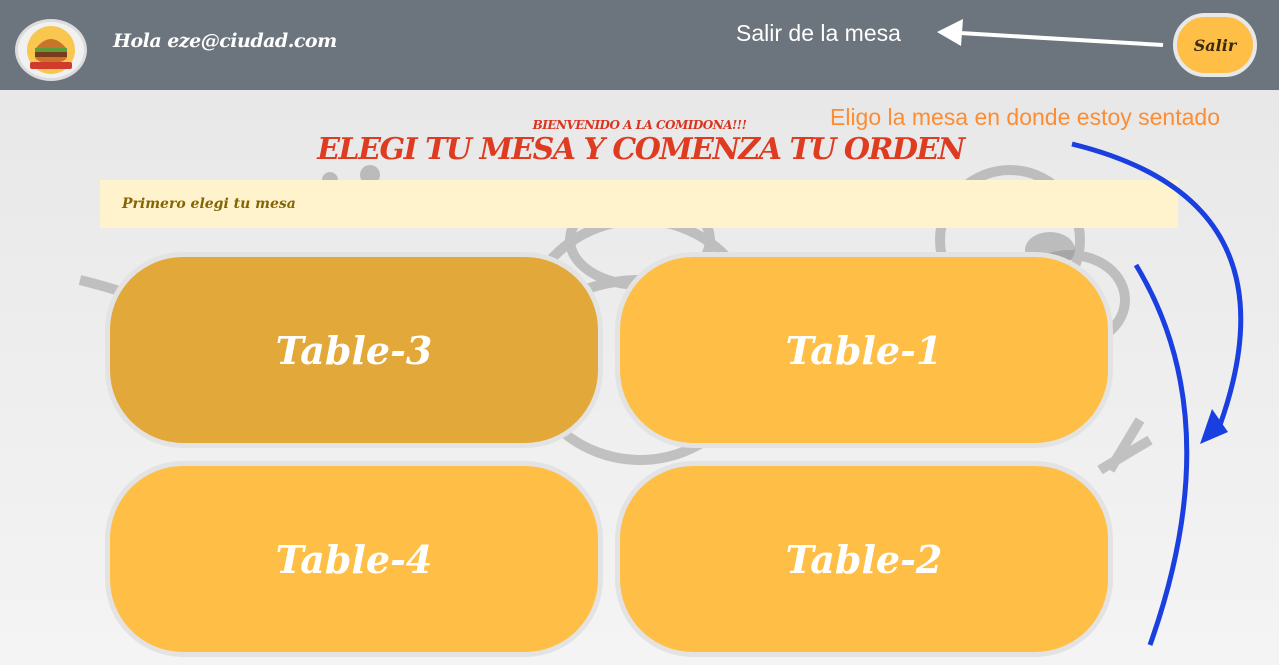 Image resolution: width=1279 pixels, height=665 pixels. I want to click on table-button-2: Table-2, so click(864, 559).